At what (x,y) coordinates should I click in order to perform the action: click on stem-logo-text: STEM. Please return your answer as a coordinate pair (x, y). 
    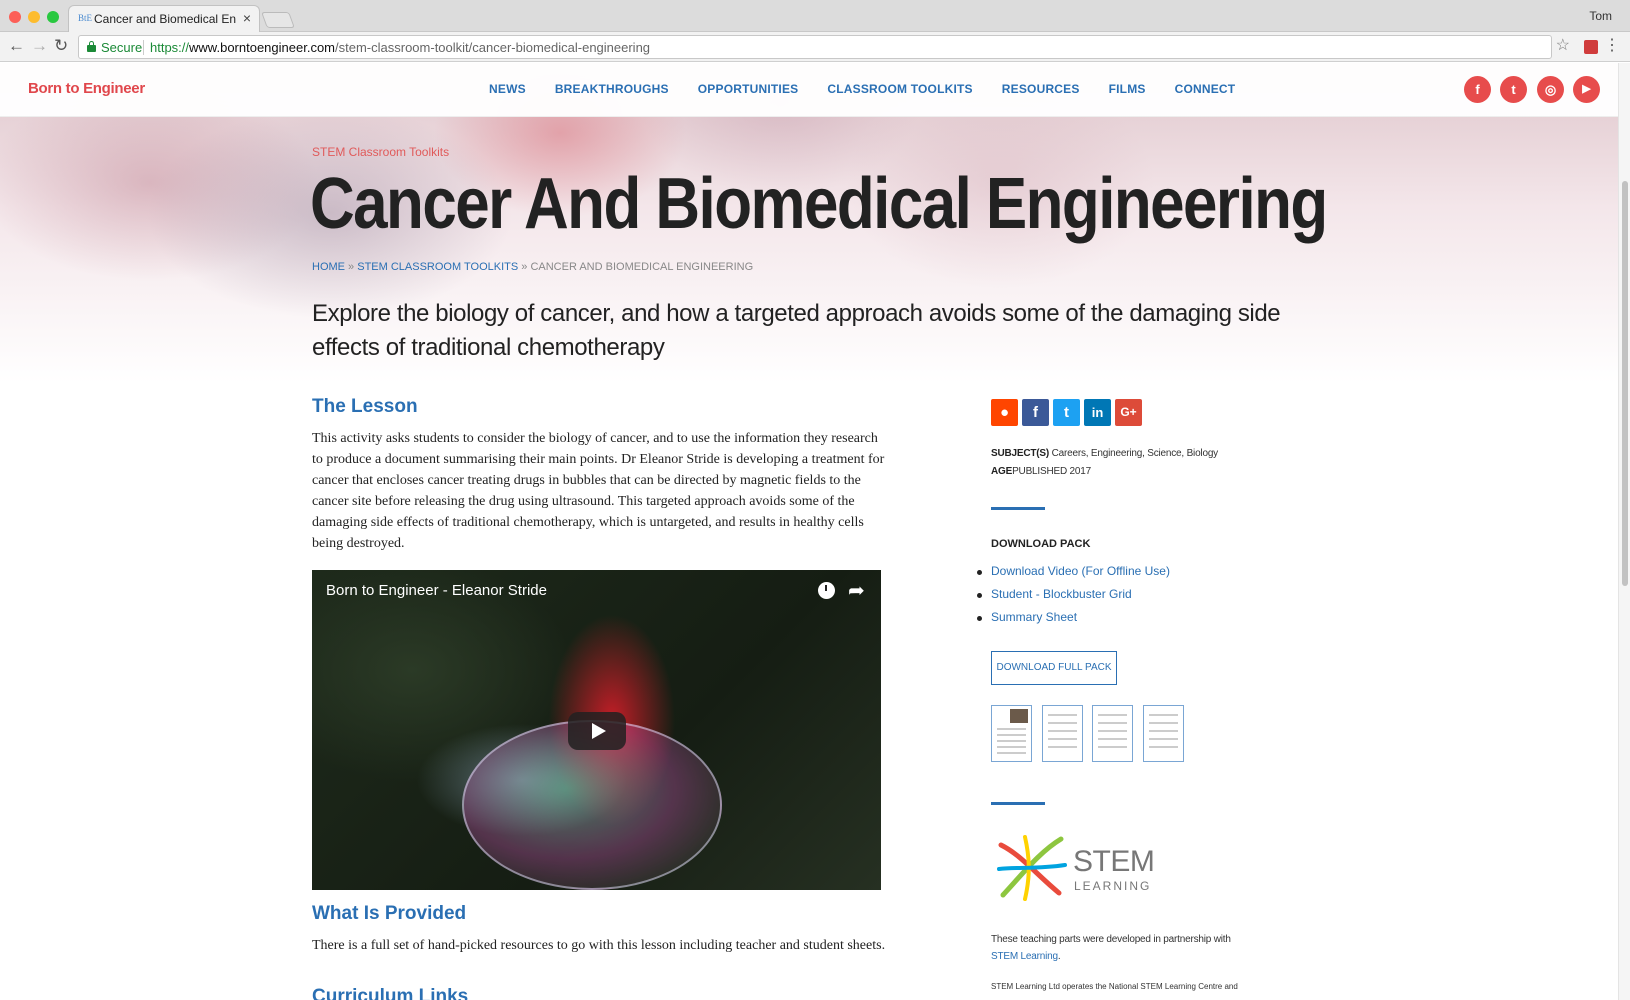
    Looking at the image, I should click on (1114, 861).